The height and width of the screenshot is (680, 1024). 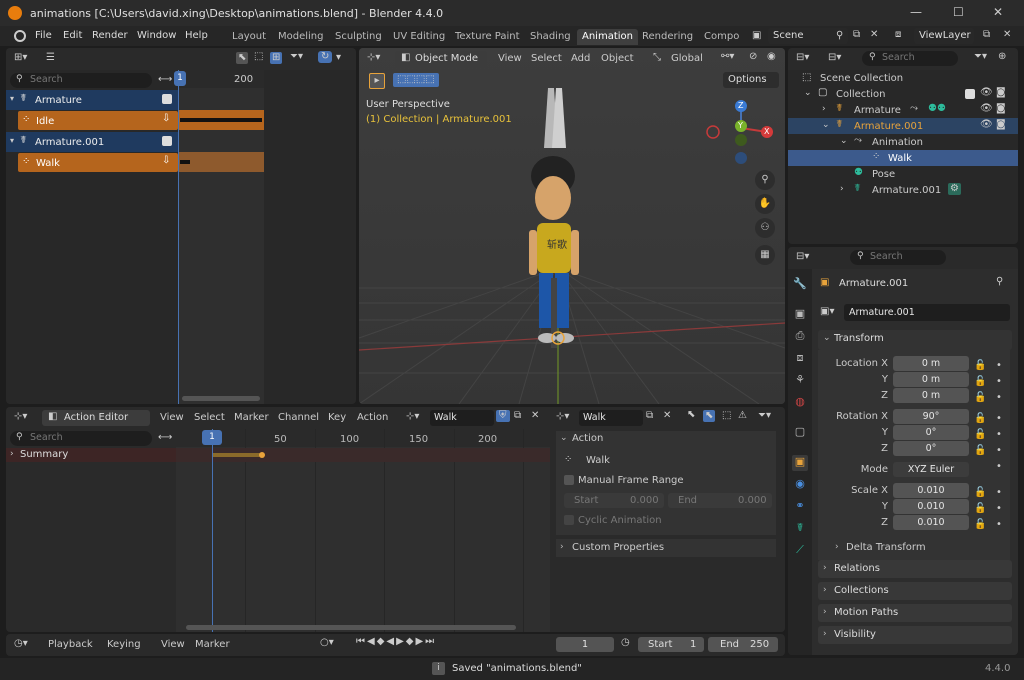 What do you see at coordinates (98, 120) in the screenshot?
I see `nla-strip-channel-idle: ⁘ Idle ⇩` at bounding box center [98, 120].